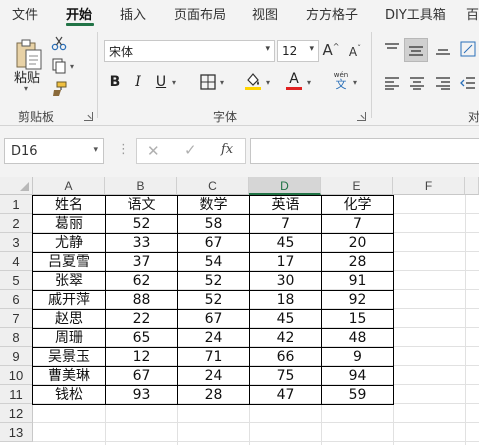  I want to click on clipboard-launcher-icon, so click(88, 116).